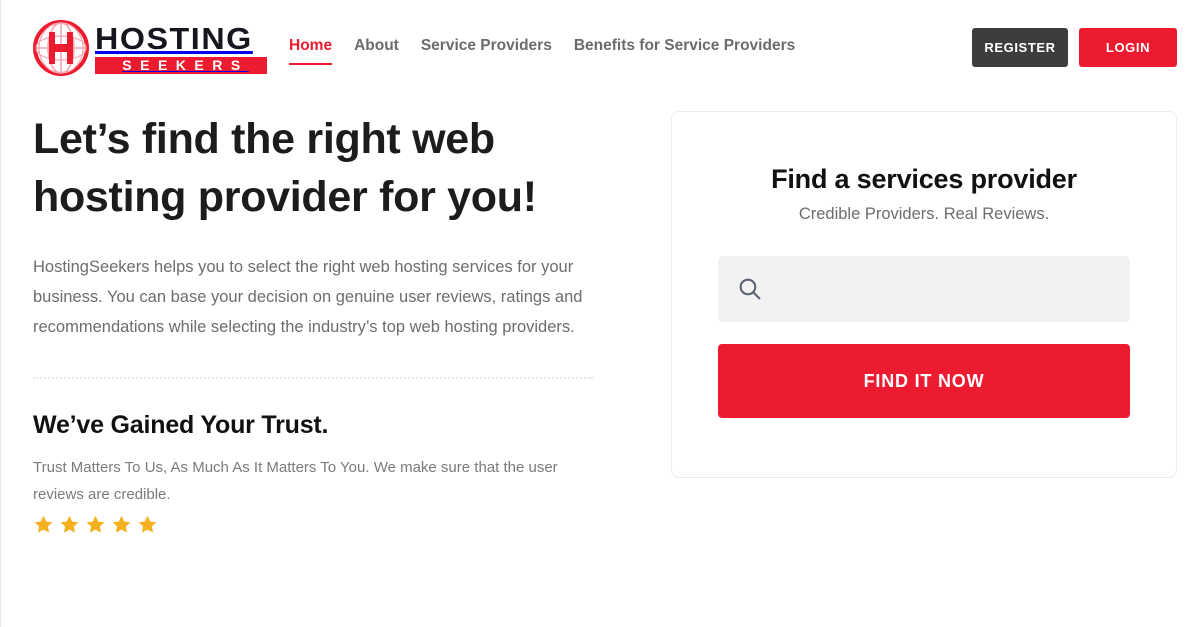  Describe the element at coordinates (684, 47) in the screenshot. I see `nav-item-benefits-for-service-providers: Benefits for Service Providers` at that location.